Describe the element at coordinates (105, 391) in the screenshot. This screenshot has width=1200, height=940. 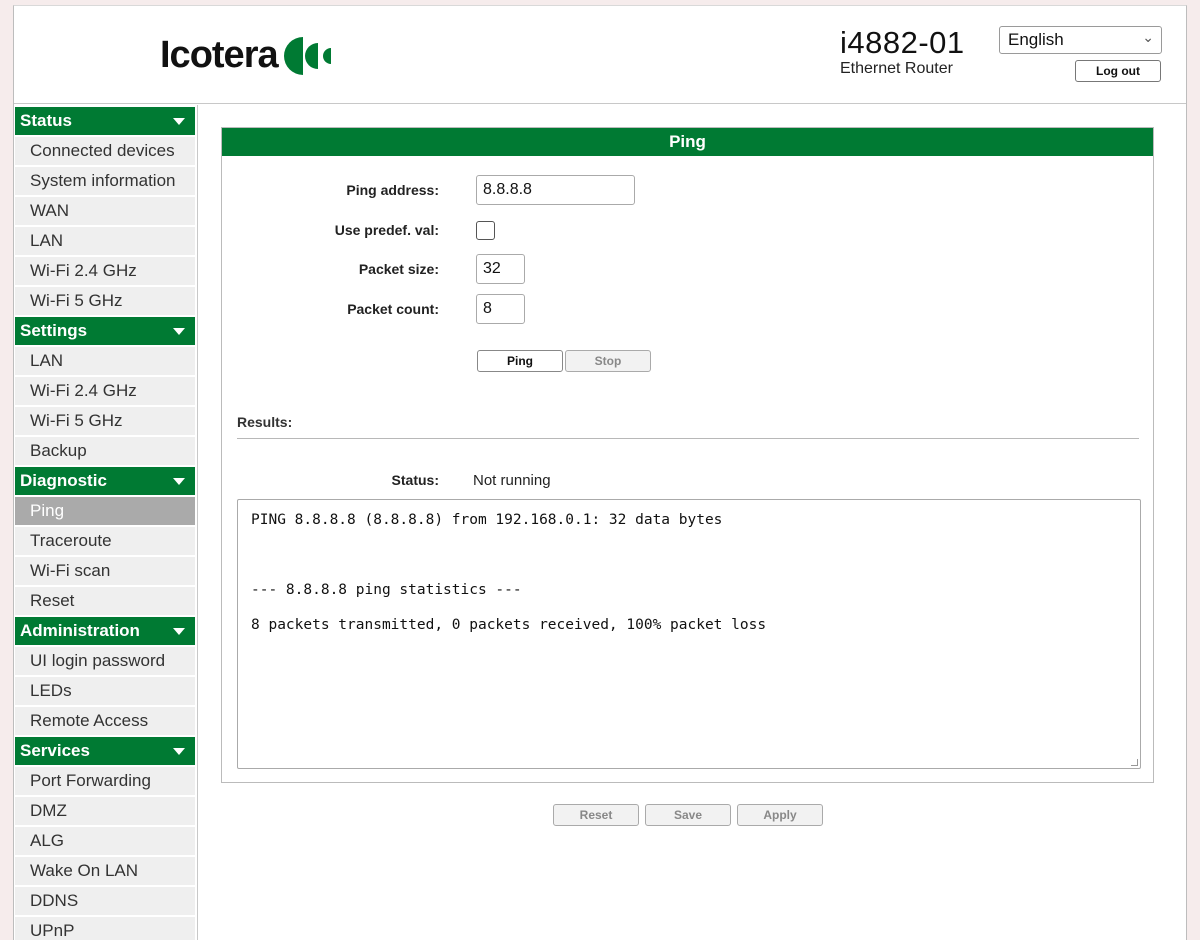
I see `sidebar-item-settings-wifi-24: Wi-Fi 2.4 GHz` at that location.